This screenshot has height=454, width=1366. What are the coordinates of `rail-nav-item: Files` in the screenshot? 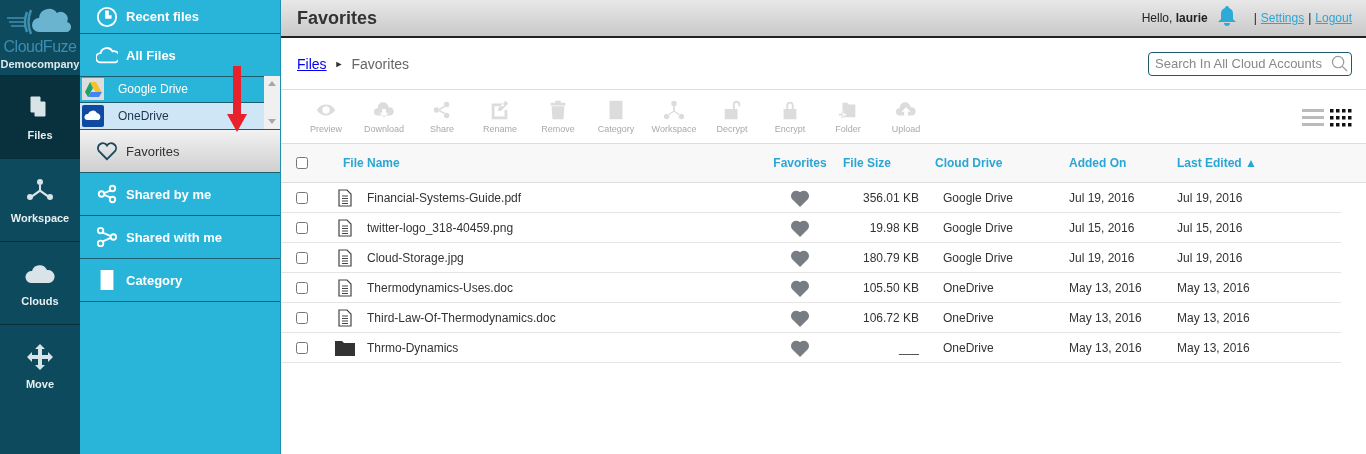 It's located at (40, 116).